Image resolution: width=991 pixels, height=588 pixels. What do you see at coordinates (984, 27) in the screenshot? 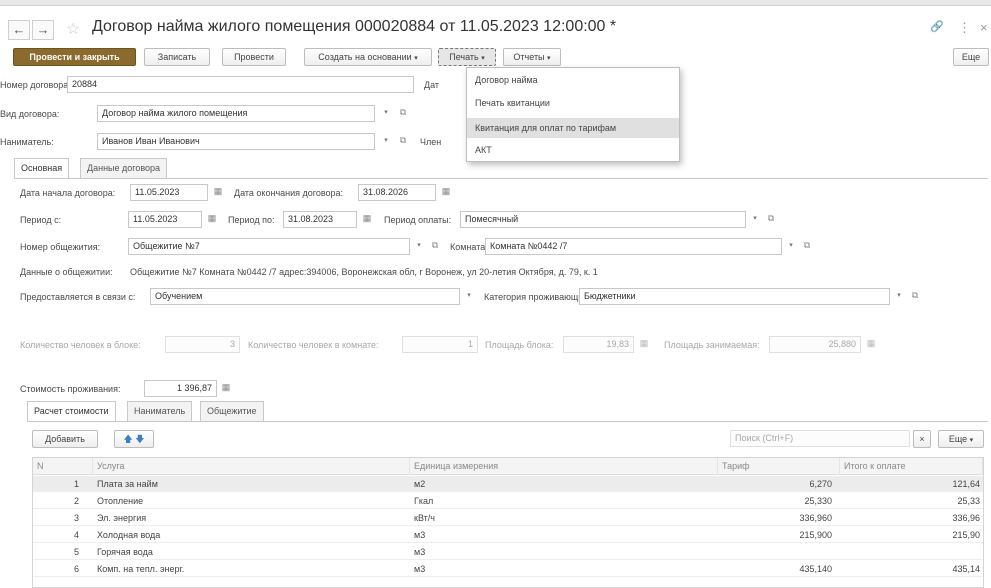
I see `close-icon: ×` at bounding box center [984, 27].